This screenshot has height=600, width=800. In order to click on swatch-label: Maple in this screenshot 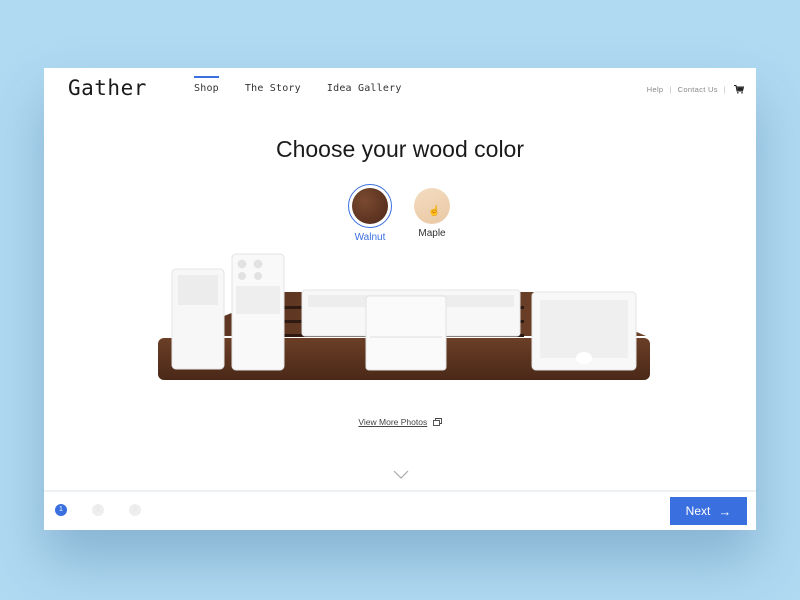, I will do `click(432, 233)`.